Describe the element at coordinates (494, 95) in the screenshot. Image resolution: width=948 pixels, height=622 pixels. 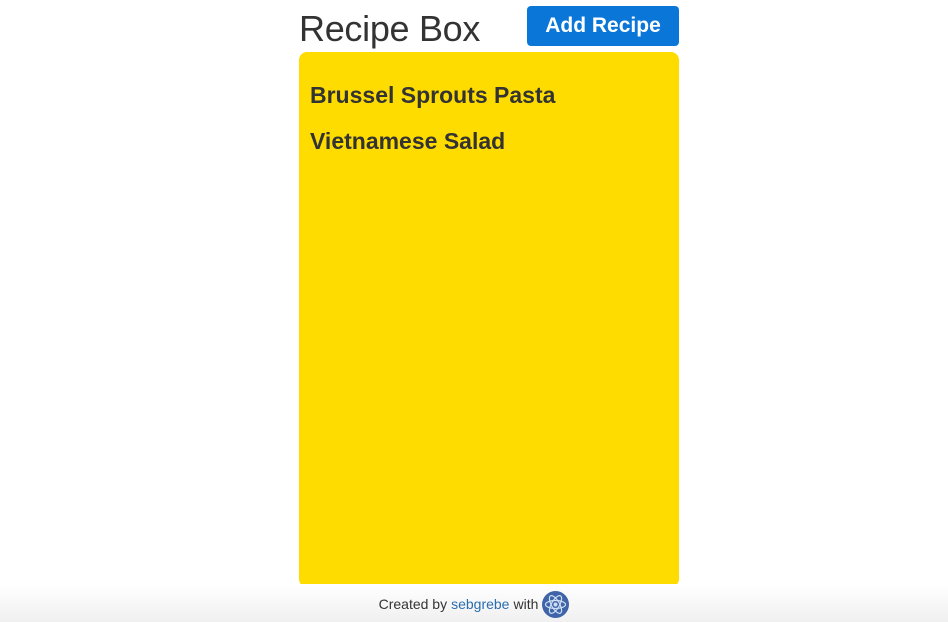
I see `recipe-item-brussel-sprouts-pasta: Brussel Sprouts Pasta` at that location.